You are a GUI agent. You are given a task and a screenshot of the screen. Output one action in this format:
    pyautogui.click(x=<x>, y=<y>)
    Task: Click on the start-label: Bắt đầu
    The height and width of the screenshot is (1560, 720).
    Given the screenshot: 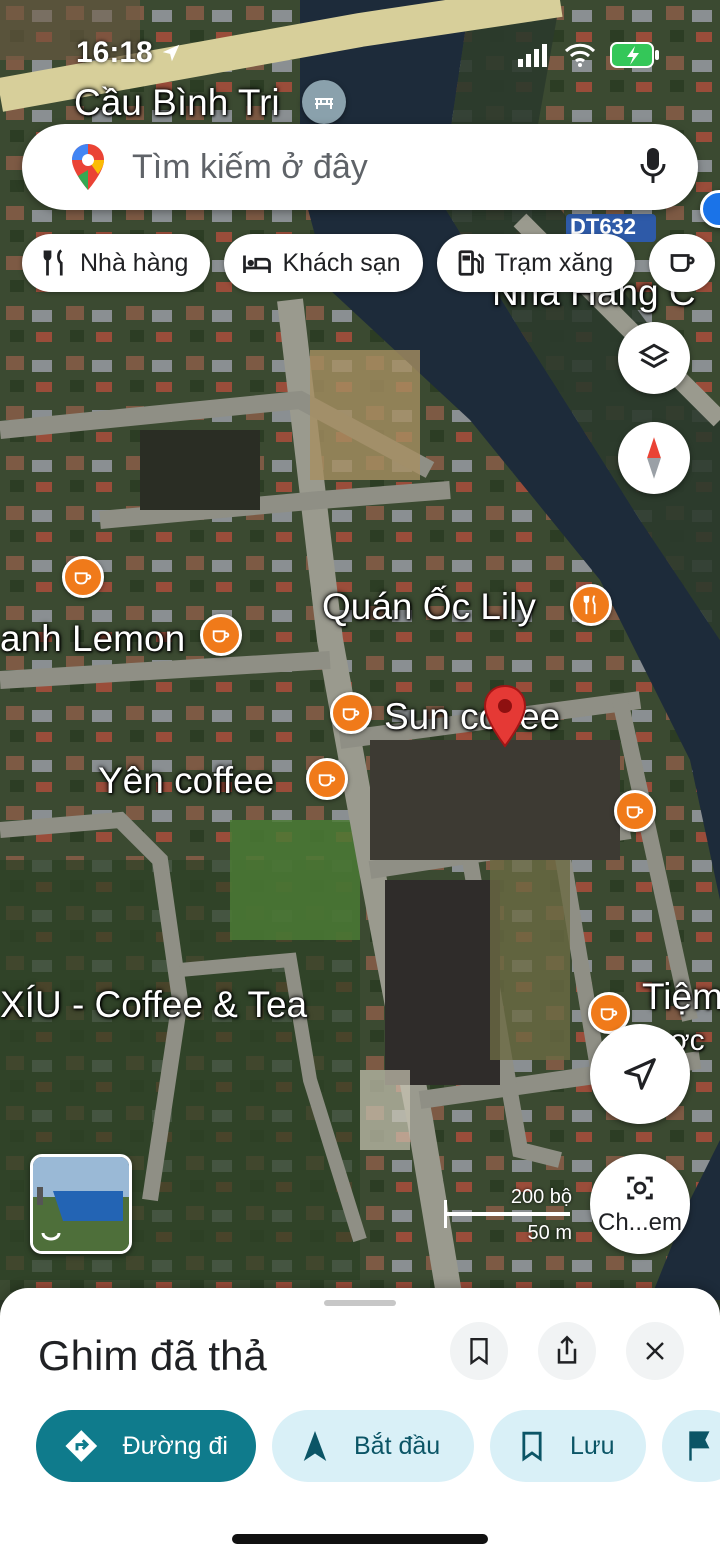 What is the action you would take?
    pyautogui.click(x=397, y=1445)
    